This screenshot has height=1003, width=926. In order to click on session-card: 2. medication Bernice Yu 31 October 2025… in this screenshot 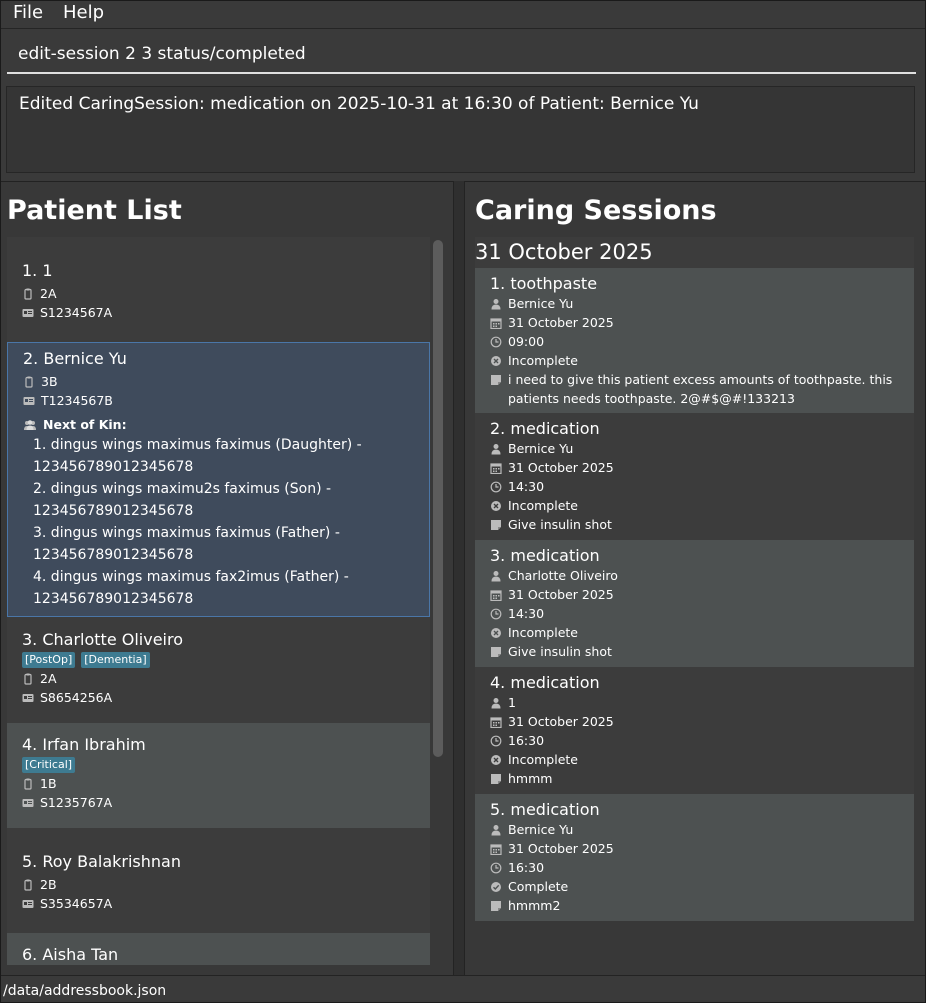, I will do `click(694, 476)`.